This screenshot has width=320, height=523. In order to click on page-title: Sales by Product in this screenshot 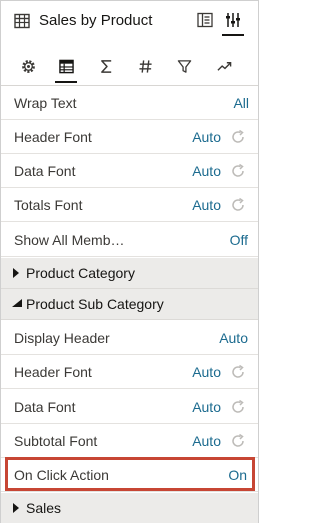, I will do `click(96, 20)`.